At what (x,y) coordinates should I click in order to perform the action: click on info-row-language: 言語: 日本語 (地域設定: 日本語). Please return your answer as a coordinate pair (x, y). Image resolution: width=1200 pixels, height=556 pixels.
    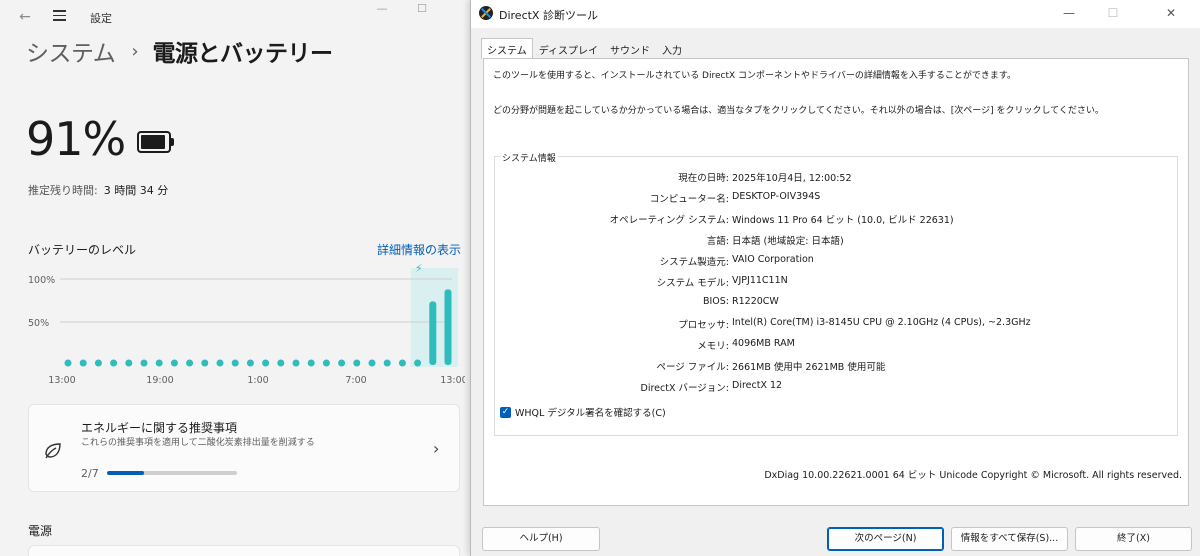
    Looking at the image, I should click on (837, 240).